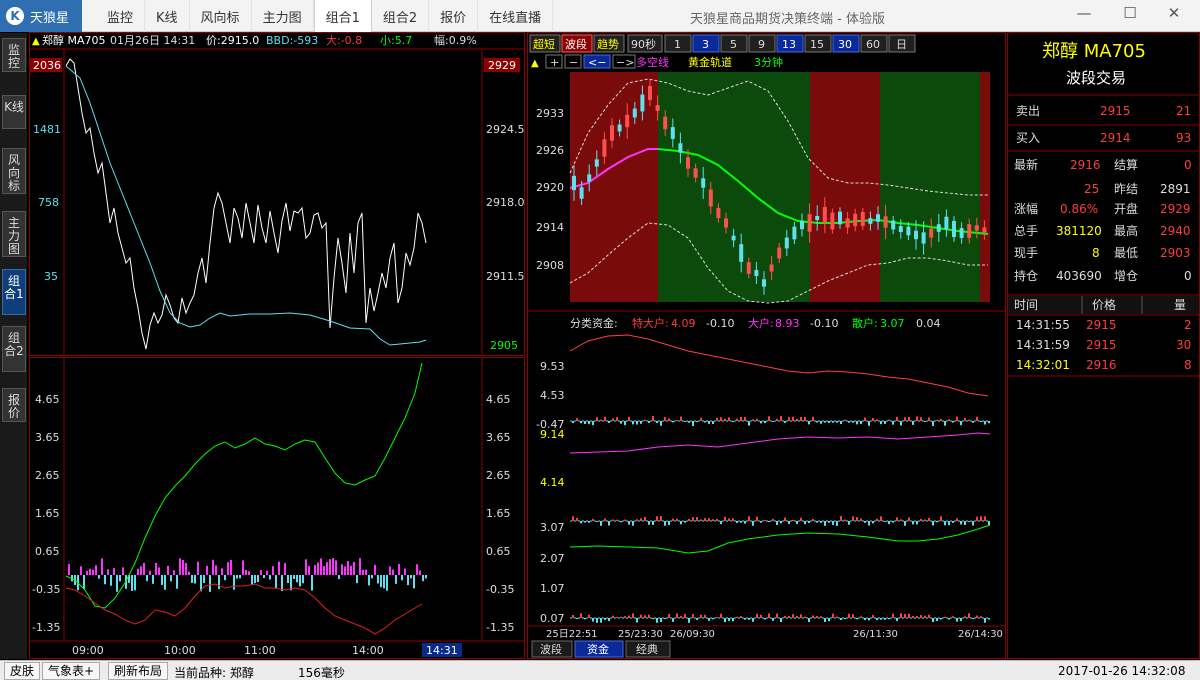 This screenshot has width=1200, height=680. What do you see at coordinates (1026, 275) in the screenshot?
I see `open-interest-label: 持仓` at bounding box center [1026, 275].